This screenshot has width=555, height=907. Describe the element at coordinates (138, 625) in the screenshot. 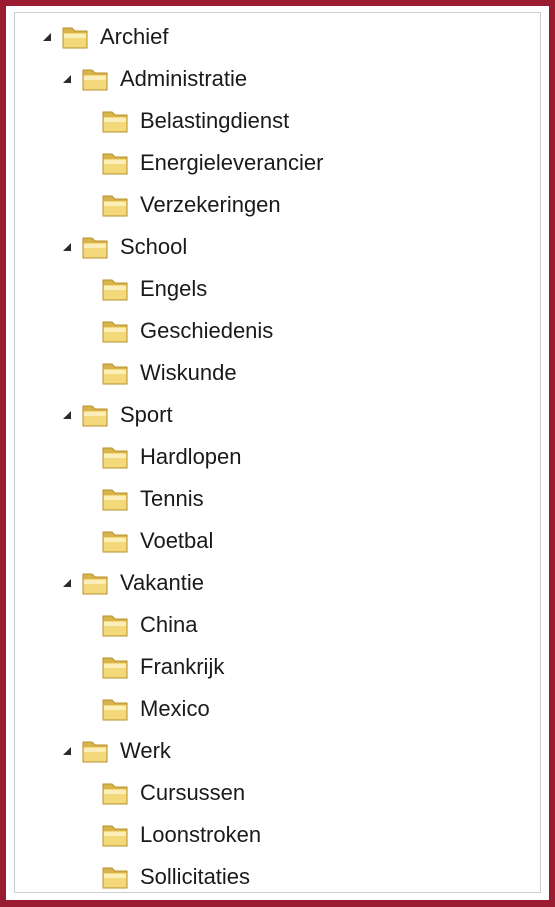

I see `tree-leaf-item: China` at that location.